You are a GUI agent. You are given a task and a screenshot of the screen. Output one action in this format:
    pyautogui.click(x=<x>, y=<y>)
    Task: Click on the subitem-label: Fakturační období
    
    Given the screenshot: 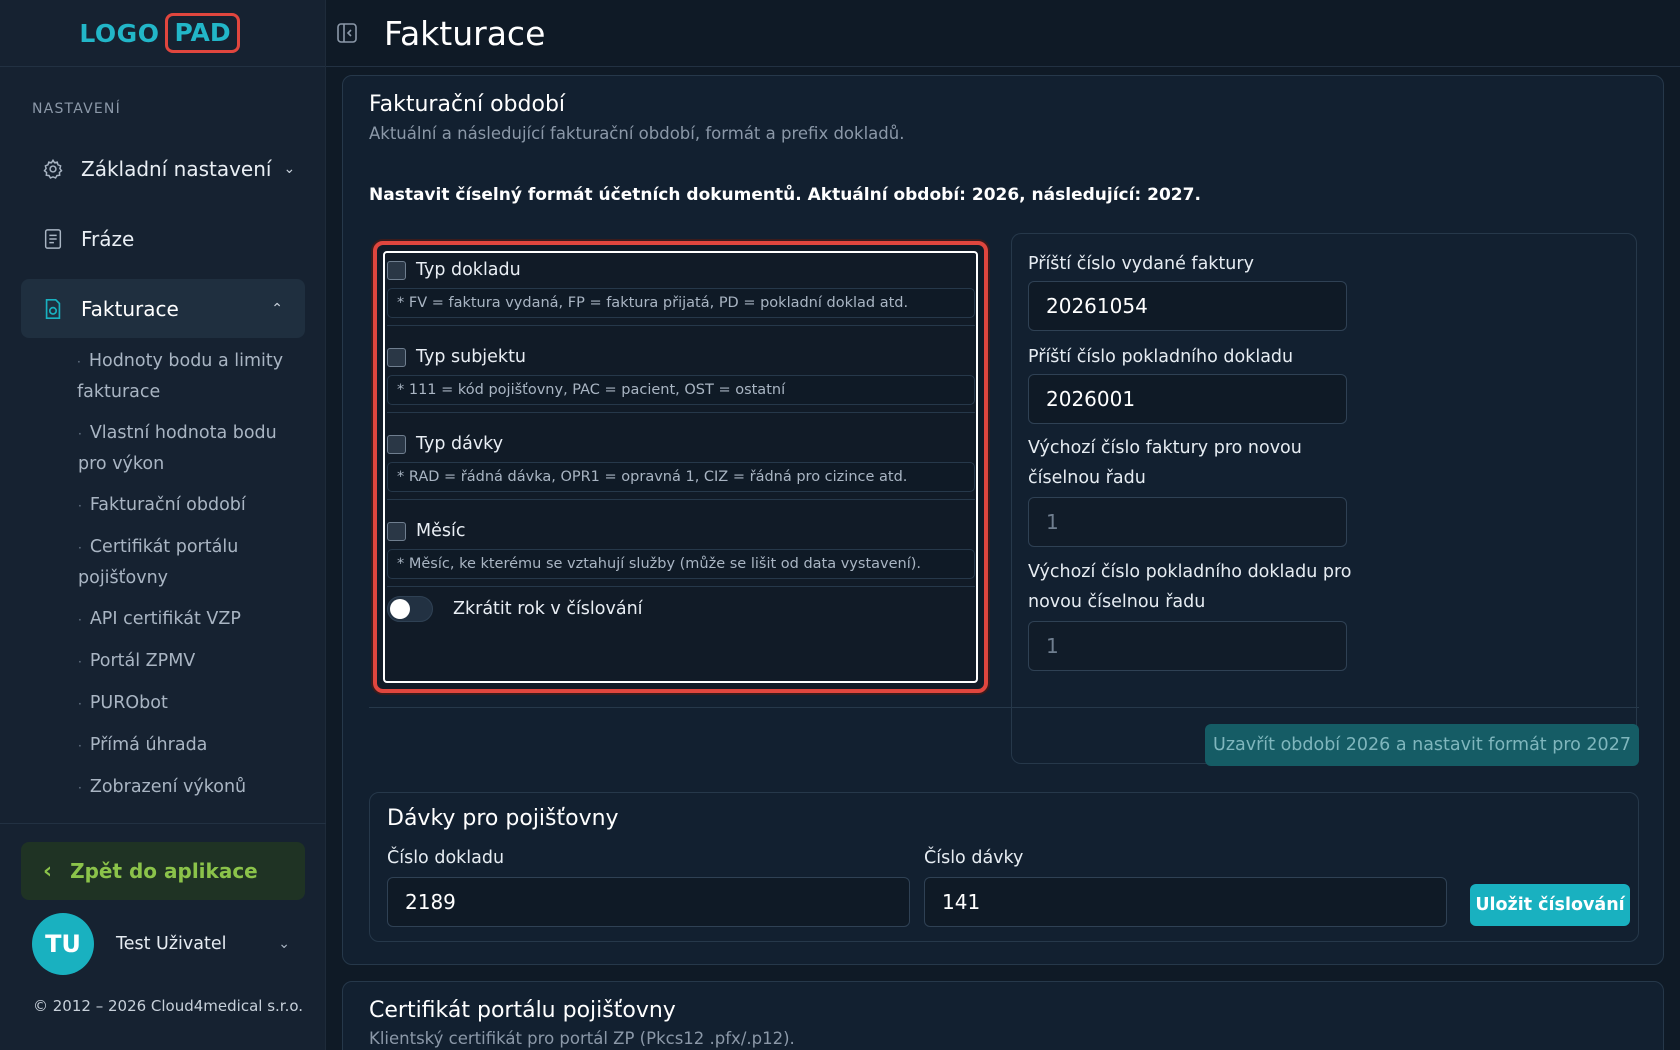 What is the action you would take?
    pyautogui.click(x=167, y=505)
    